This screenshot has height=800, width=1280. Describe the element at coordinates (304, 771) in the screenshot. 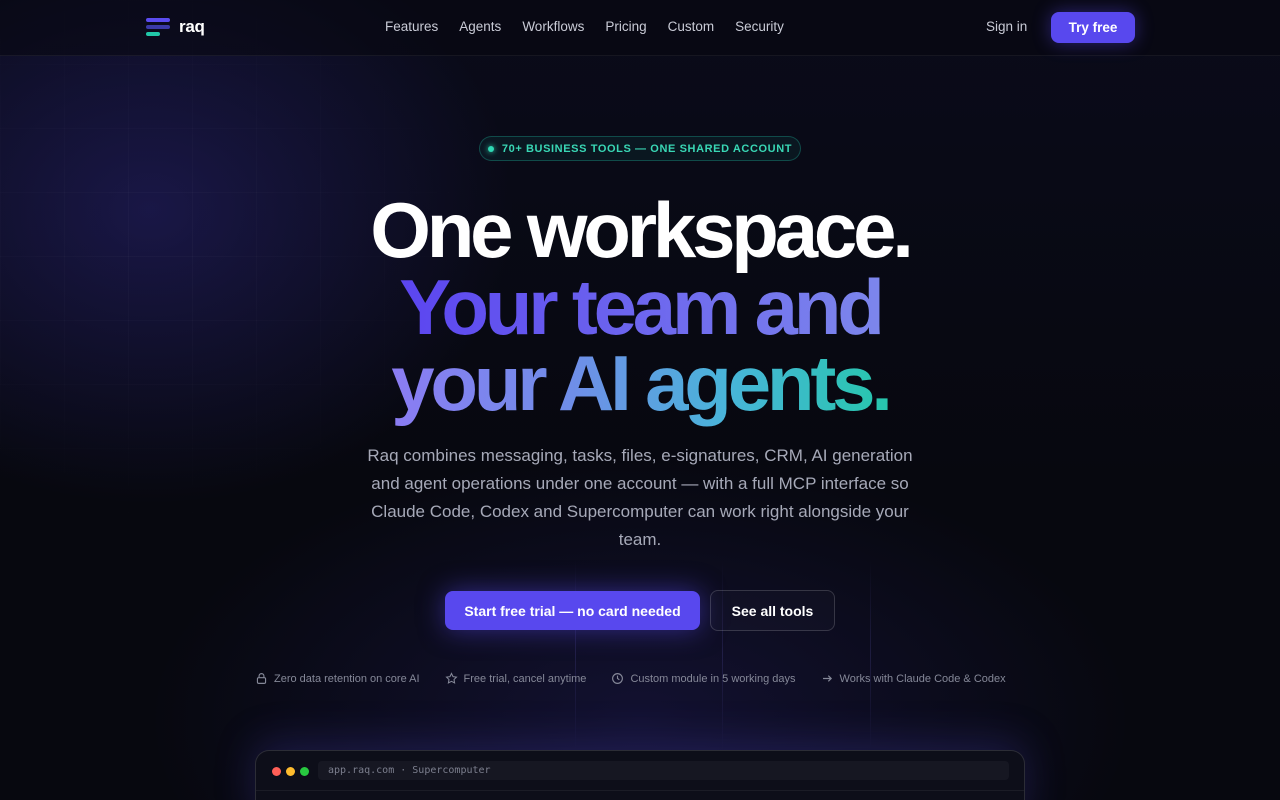

I see `maximize-dot-icon` at that location.